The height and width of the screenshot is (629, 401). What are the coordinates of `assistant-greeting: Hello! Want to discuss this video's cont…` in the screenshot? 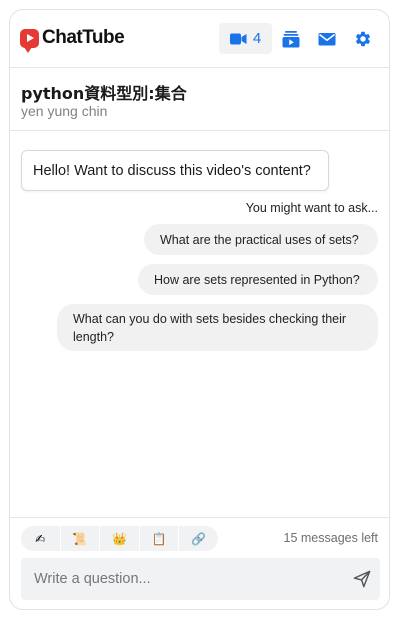 It's located at (175, 170).